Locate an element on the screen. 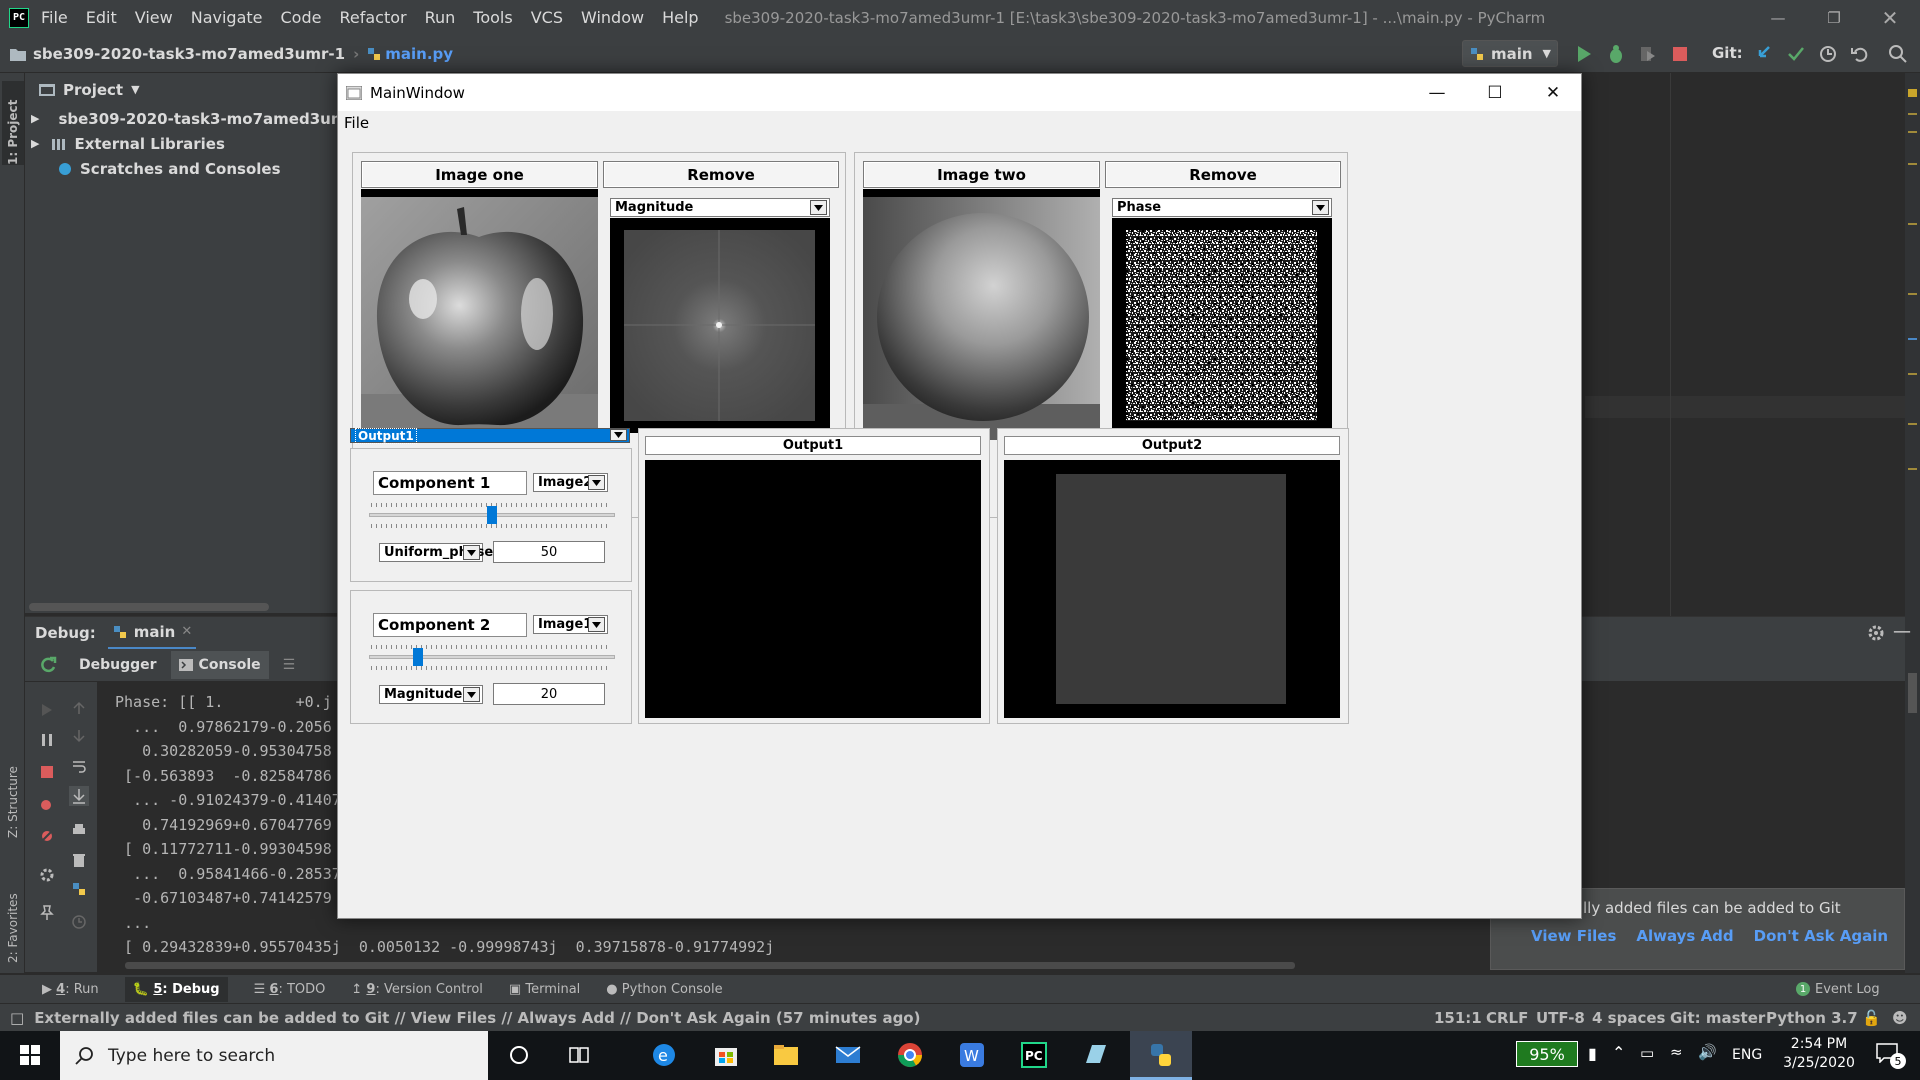 The height and width of the screenshot is (1080, 1920). tab-project: 1: Project is located at coordinates (13, 123).